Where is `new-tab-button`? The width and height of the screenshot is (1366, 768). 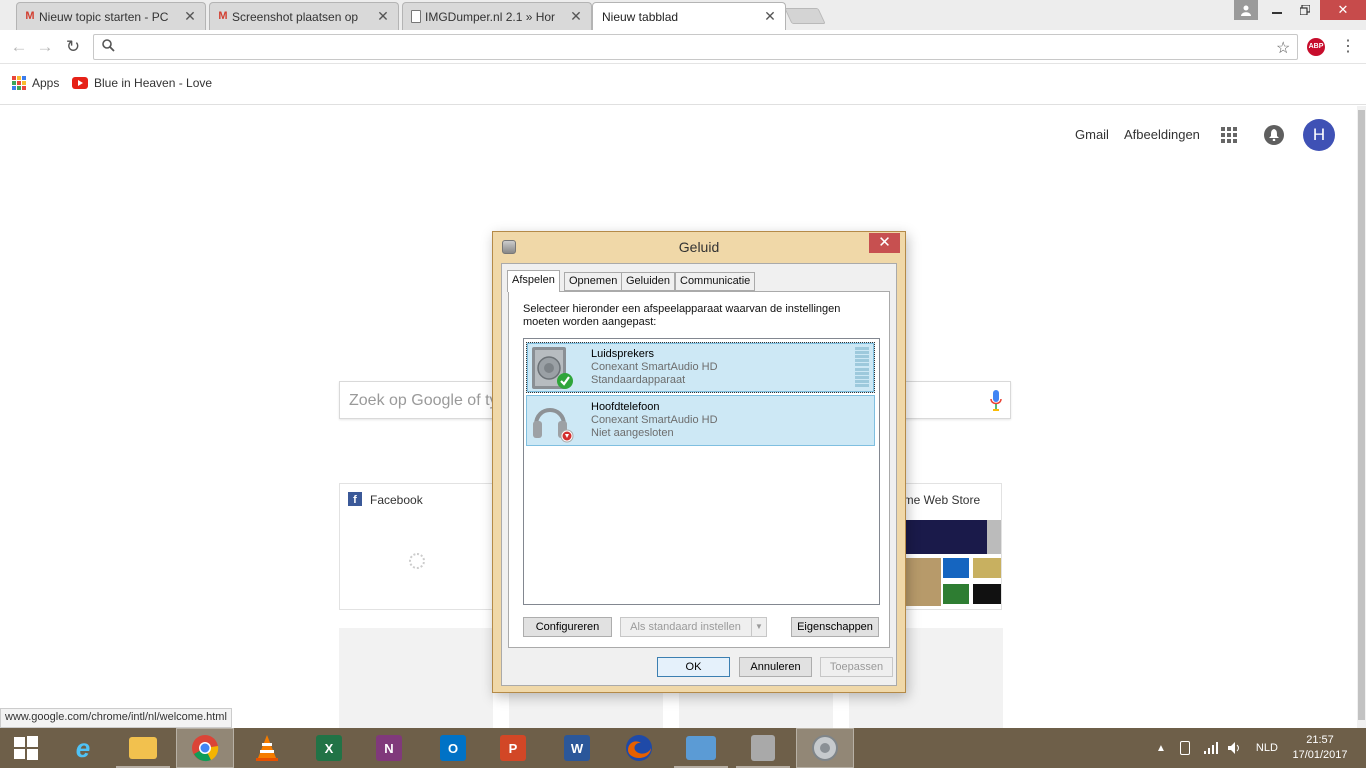 new-tab-button is located at coordinates (805, 16).